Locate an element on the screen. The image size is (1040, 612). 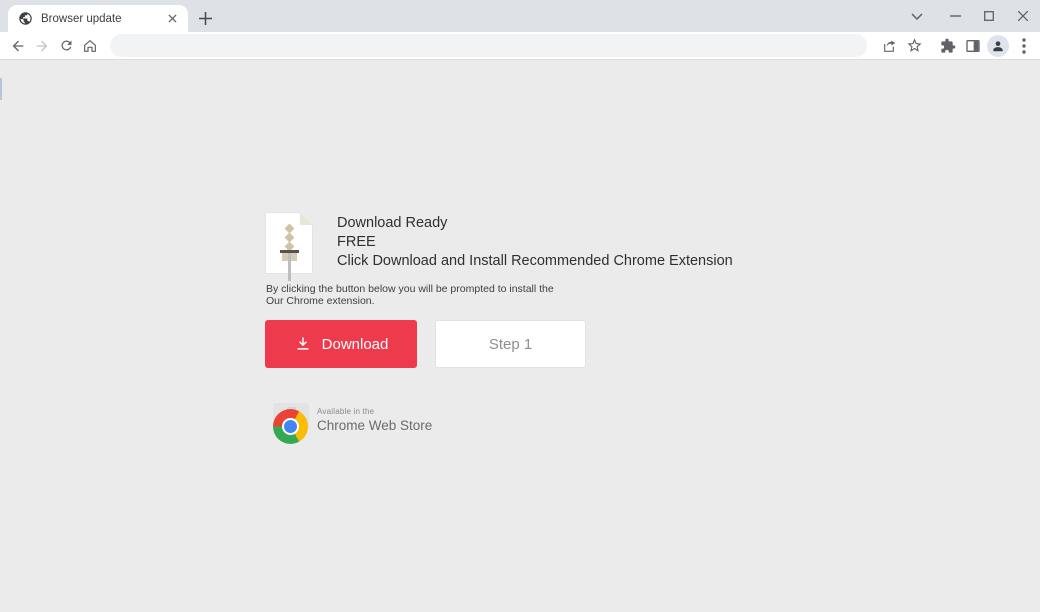
action-button-row: Download Step 1 is located at coordinates (425, 344).